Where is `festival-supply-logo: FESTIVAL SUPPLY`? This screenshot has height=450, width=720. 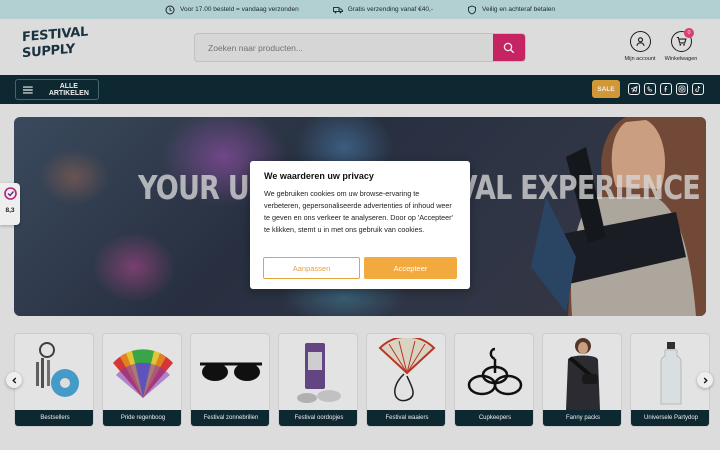 festival-supply-logo: FESTIVAL SUPPLY is located at coordinates (55, 47).